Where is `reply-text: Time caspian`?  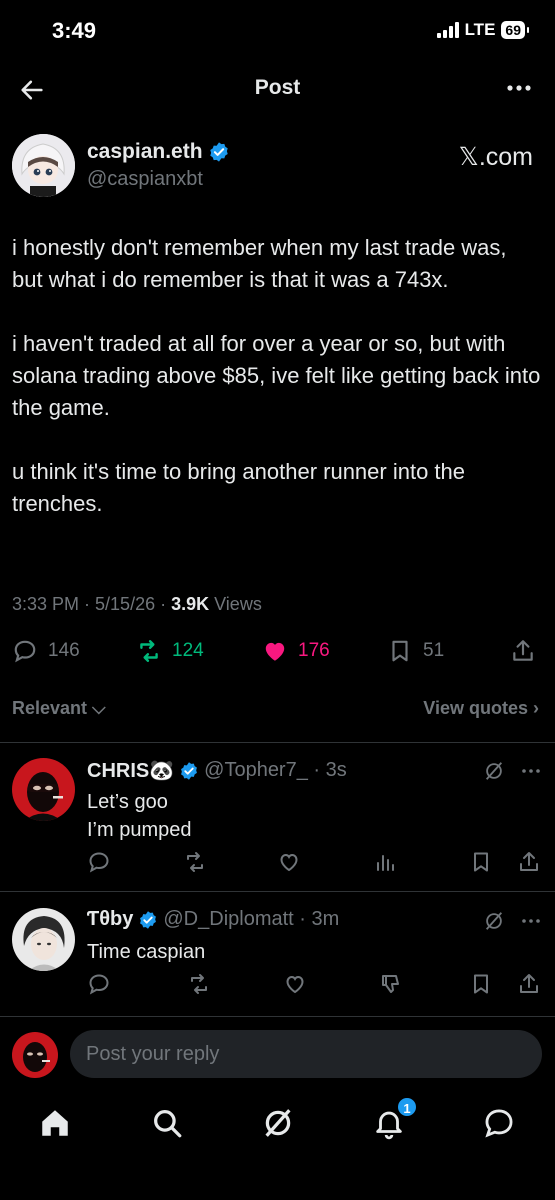 reply-text: Time caspian is located at coordinates (146, 952).